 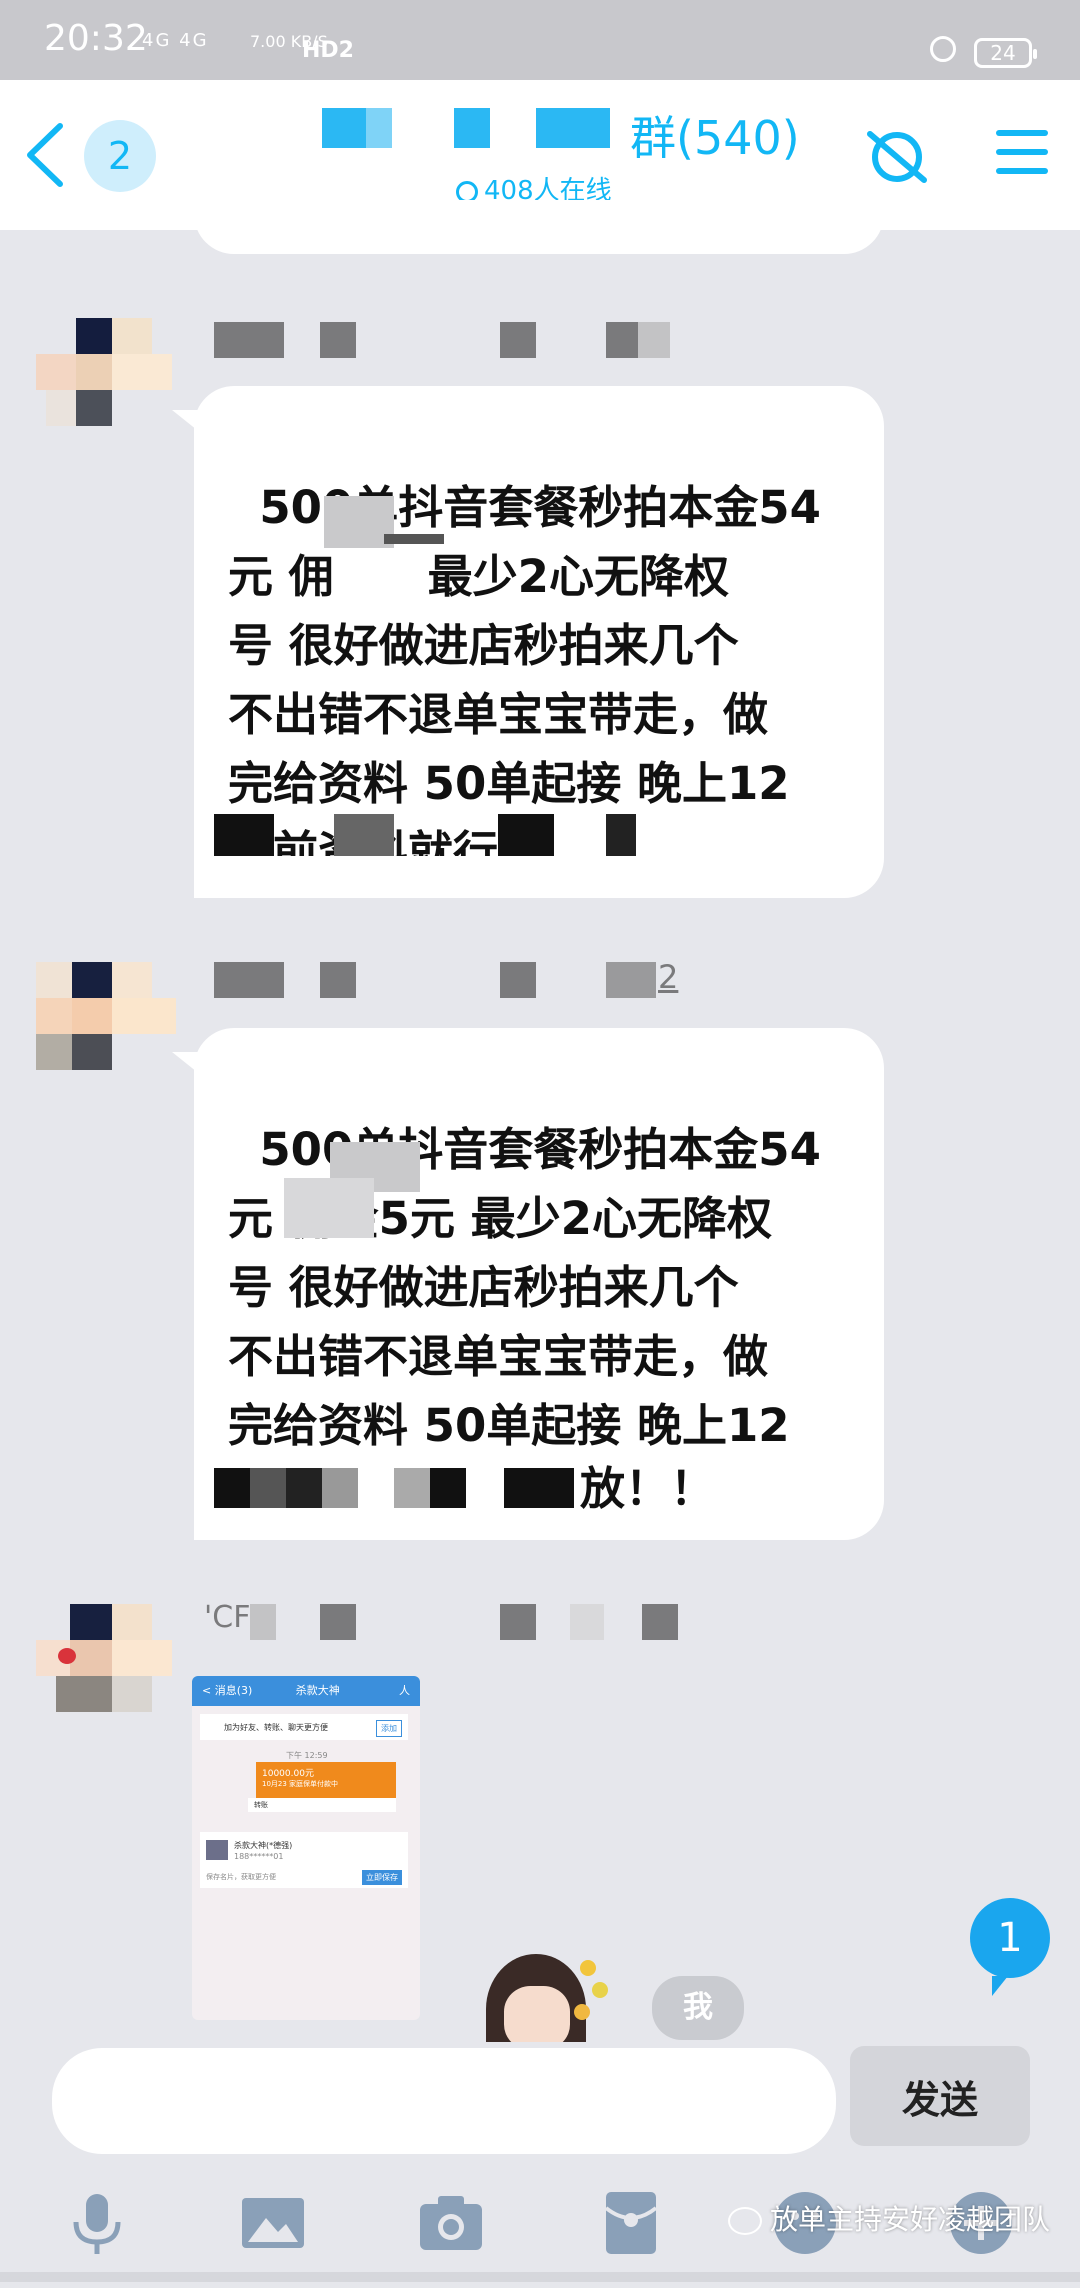 What do you see at coordinates (326, 1780) in the screenshot?
I see `screenshot-transfer-card: 10000.00元 10月23 家庭保单付款中` at bounding box center [326, 1780].